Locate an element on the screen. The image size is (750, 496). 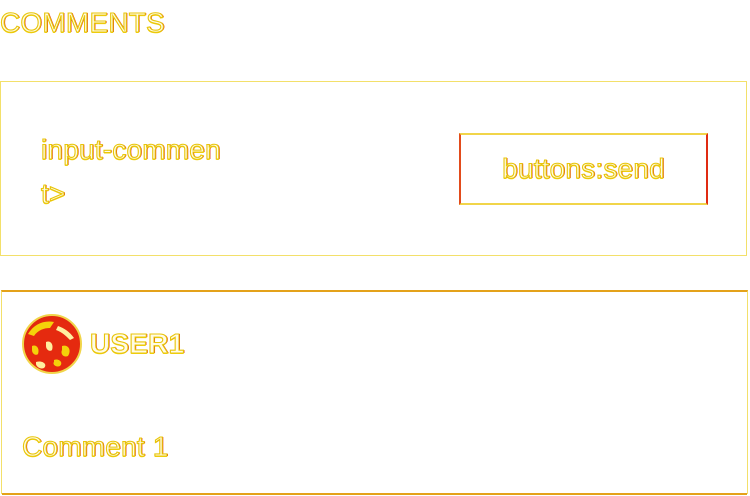
comment-username: USER1 is located at coordinates (137, 343).